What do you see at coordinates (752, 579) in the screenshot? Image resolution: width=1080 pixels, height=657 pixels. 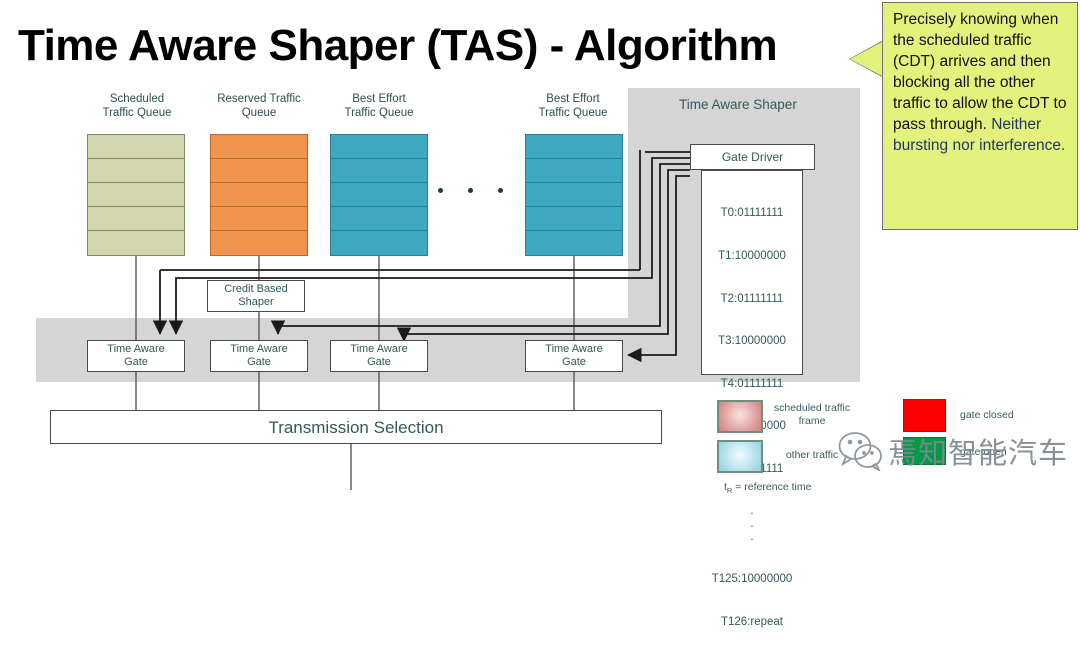 I see `schedule-entry-tail: T125:10000000` at bounding box center [752, 579].